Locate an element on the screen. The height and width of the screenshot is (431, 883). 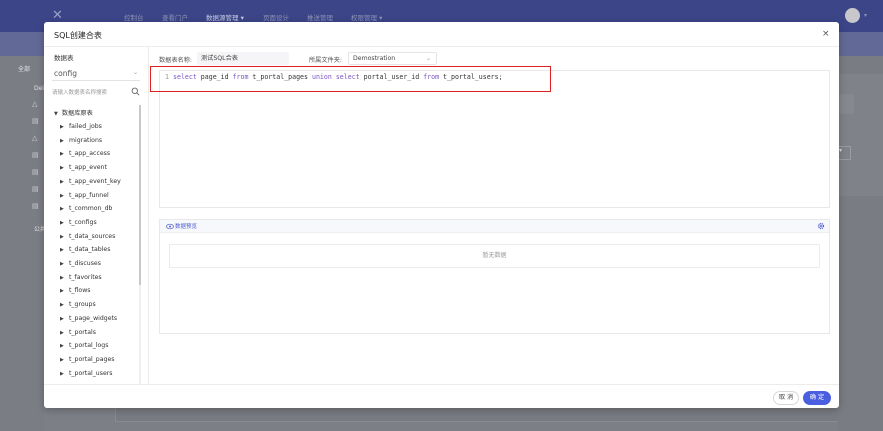
tree-item-table: ▶ t_app_funnel is located at coordinates (84, 196).